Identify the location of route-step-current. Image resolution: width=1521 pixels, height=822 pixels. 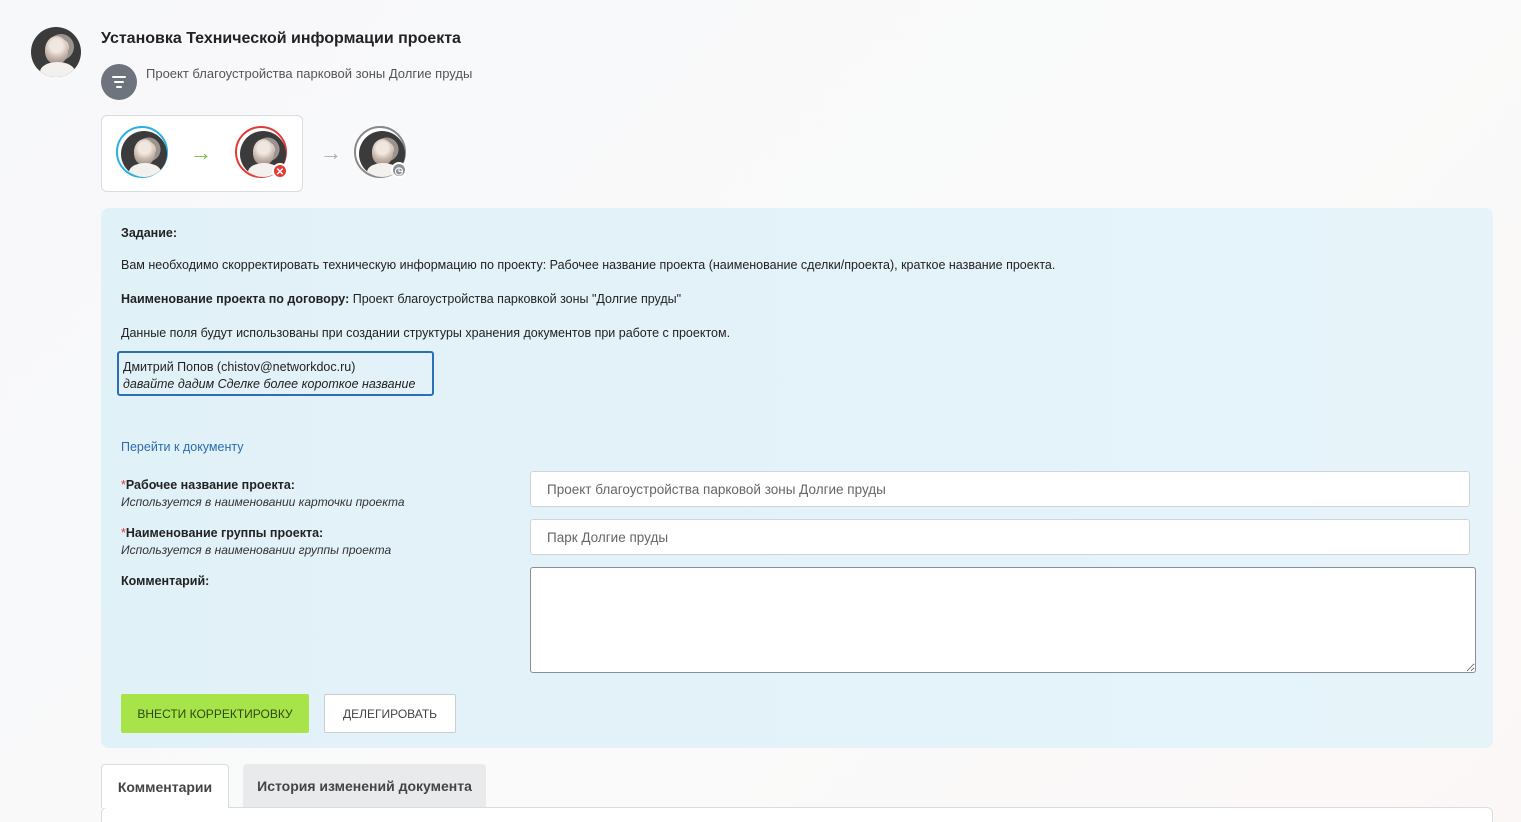
(142, 152).